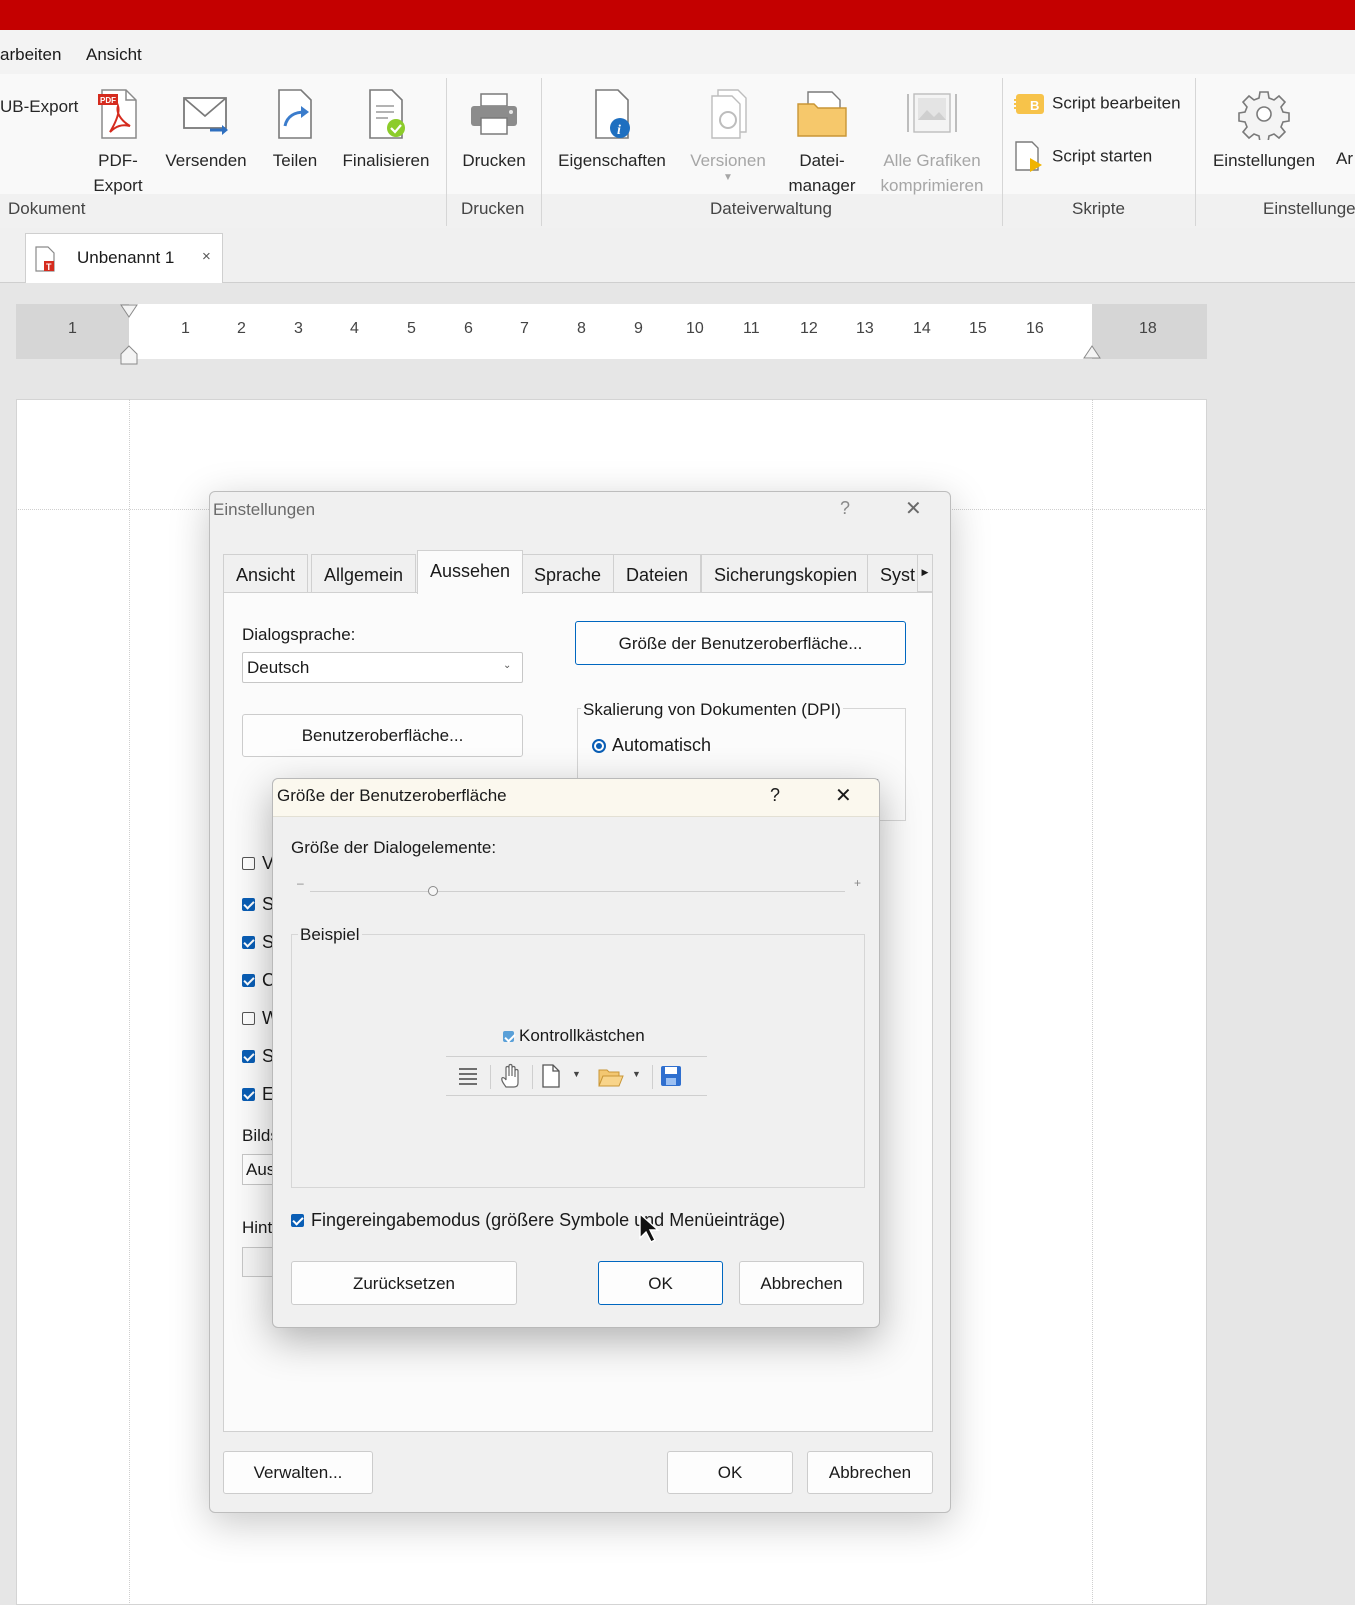 This screenshot has height=1605, width=1355. Describe the element at coordinates (129, 357) in the screenshot. I see `indent-marker-bottom` at that location.